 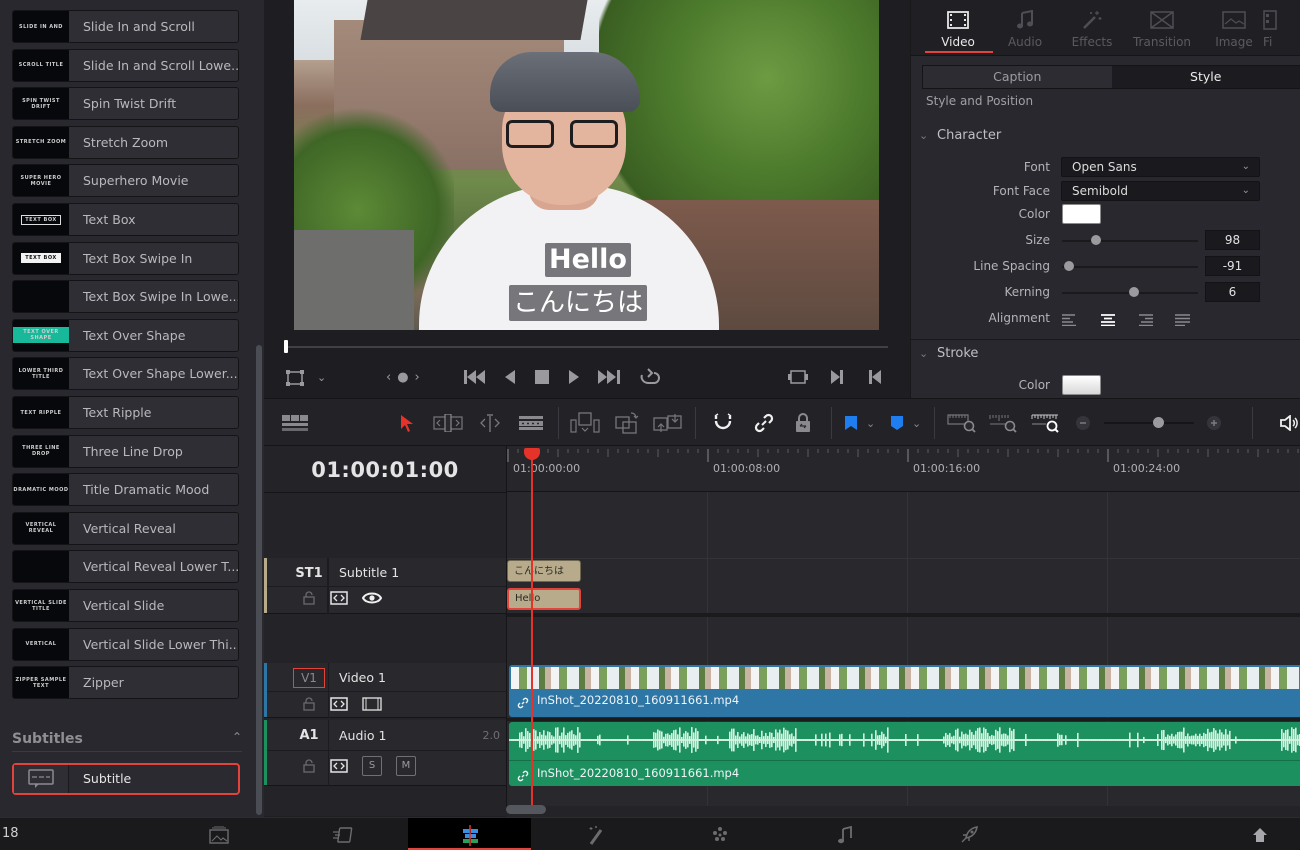 I want to click on play-button, so click(x=574, y=377).